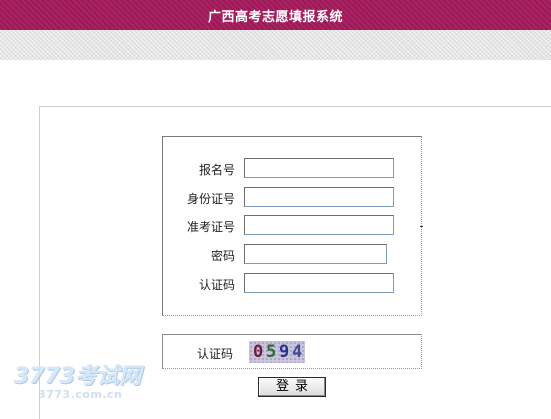  Describe the element at coordinates (80, 394) in the screenshot. I see `watermark-url: 3773.com.cn` at that location.